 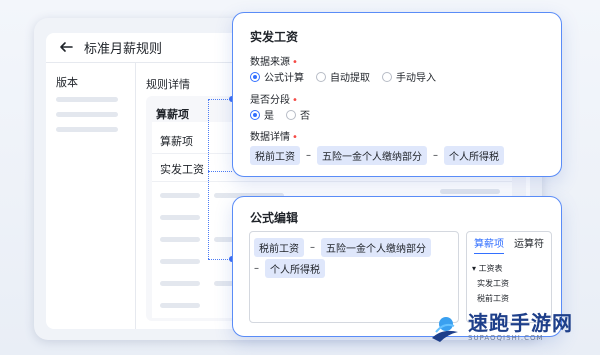 What do you see at coordinates (416, 78) in the screenshot?
I see `radio-label: 手动导入` at bounding box center [416, 78].